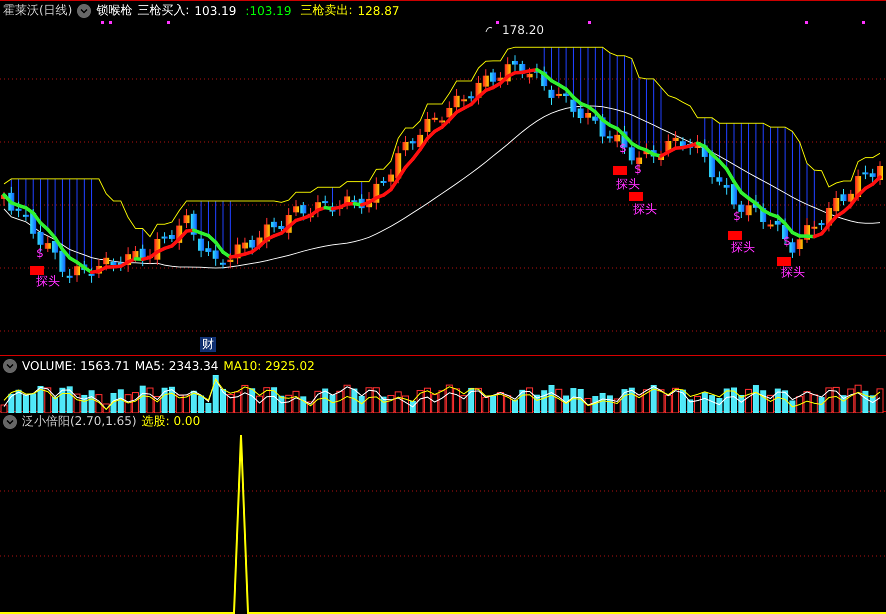 The height and width of the screenshot is (614, 886). Describe the element at coordinates (114, 10) in the screenshot. I see `indicator-name: 锁喉枪` at that location.